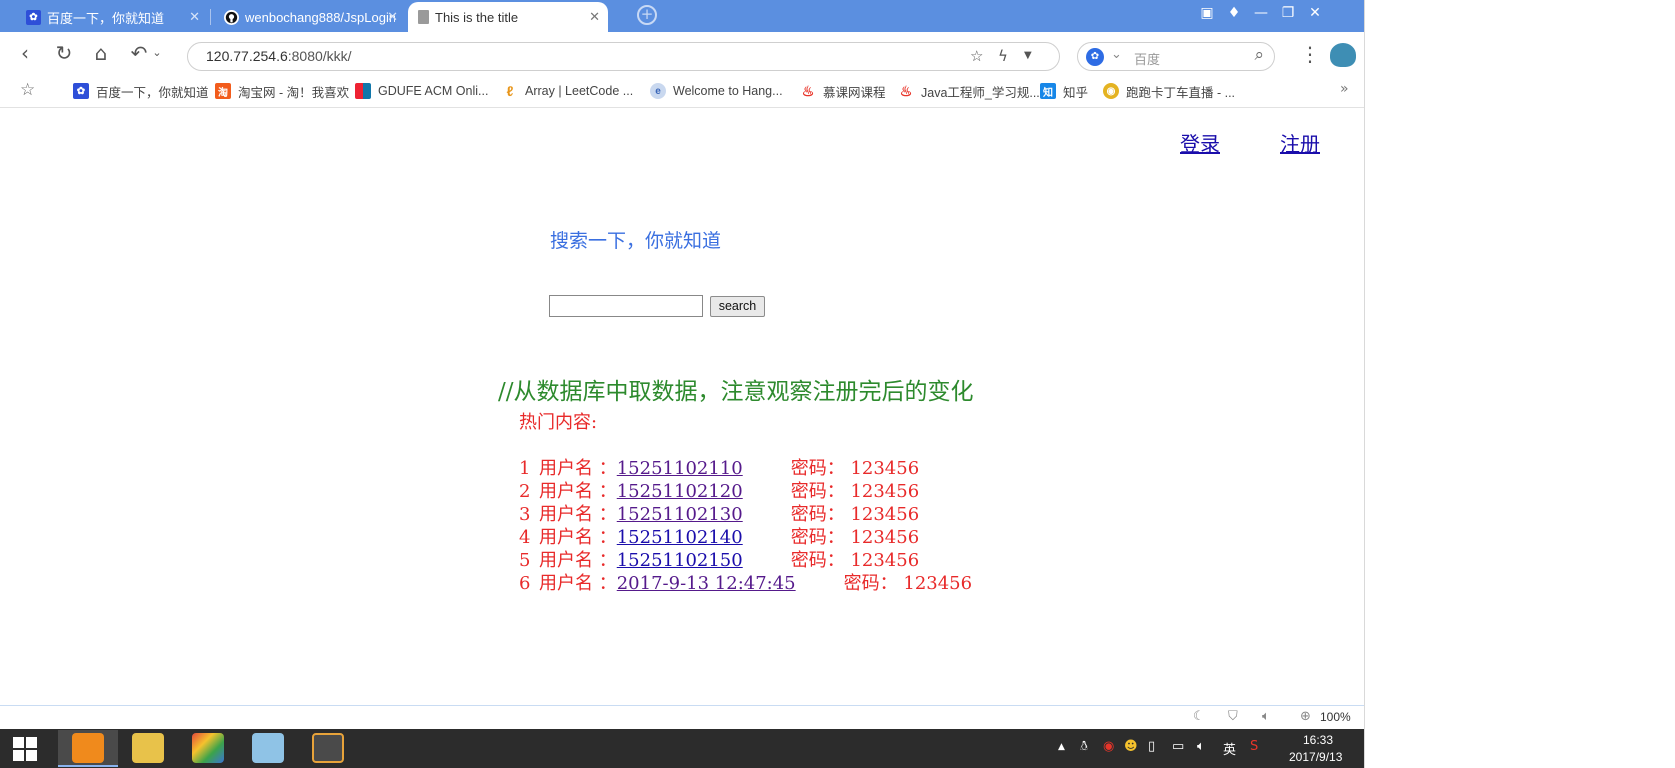 The image size is (1675, 768). I want to click on shield-icon: ⛉, so click(1233, 716).